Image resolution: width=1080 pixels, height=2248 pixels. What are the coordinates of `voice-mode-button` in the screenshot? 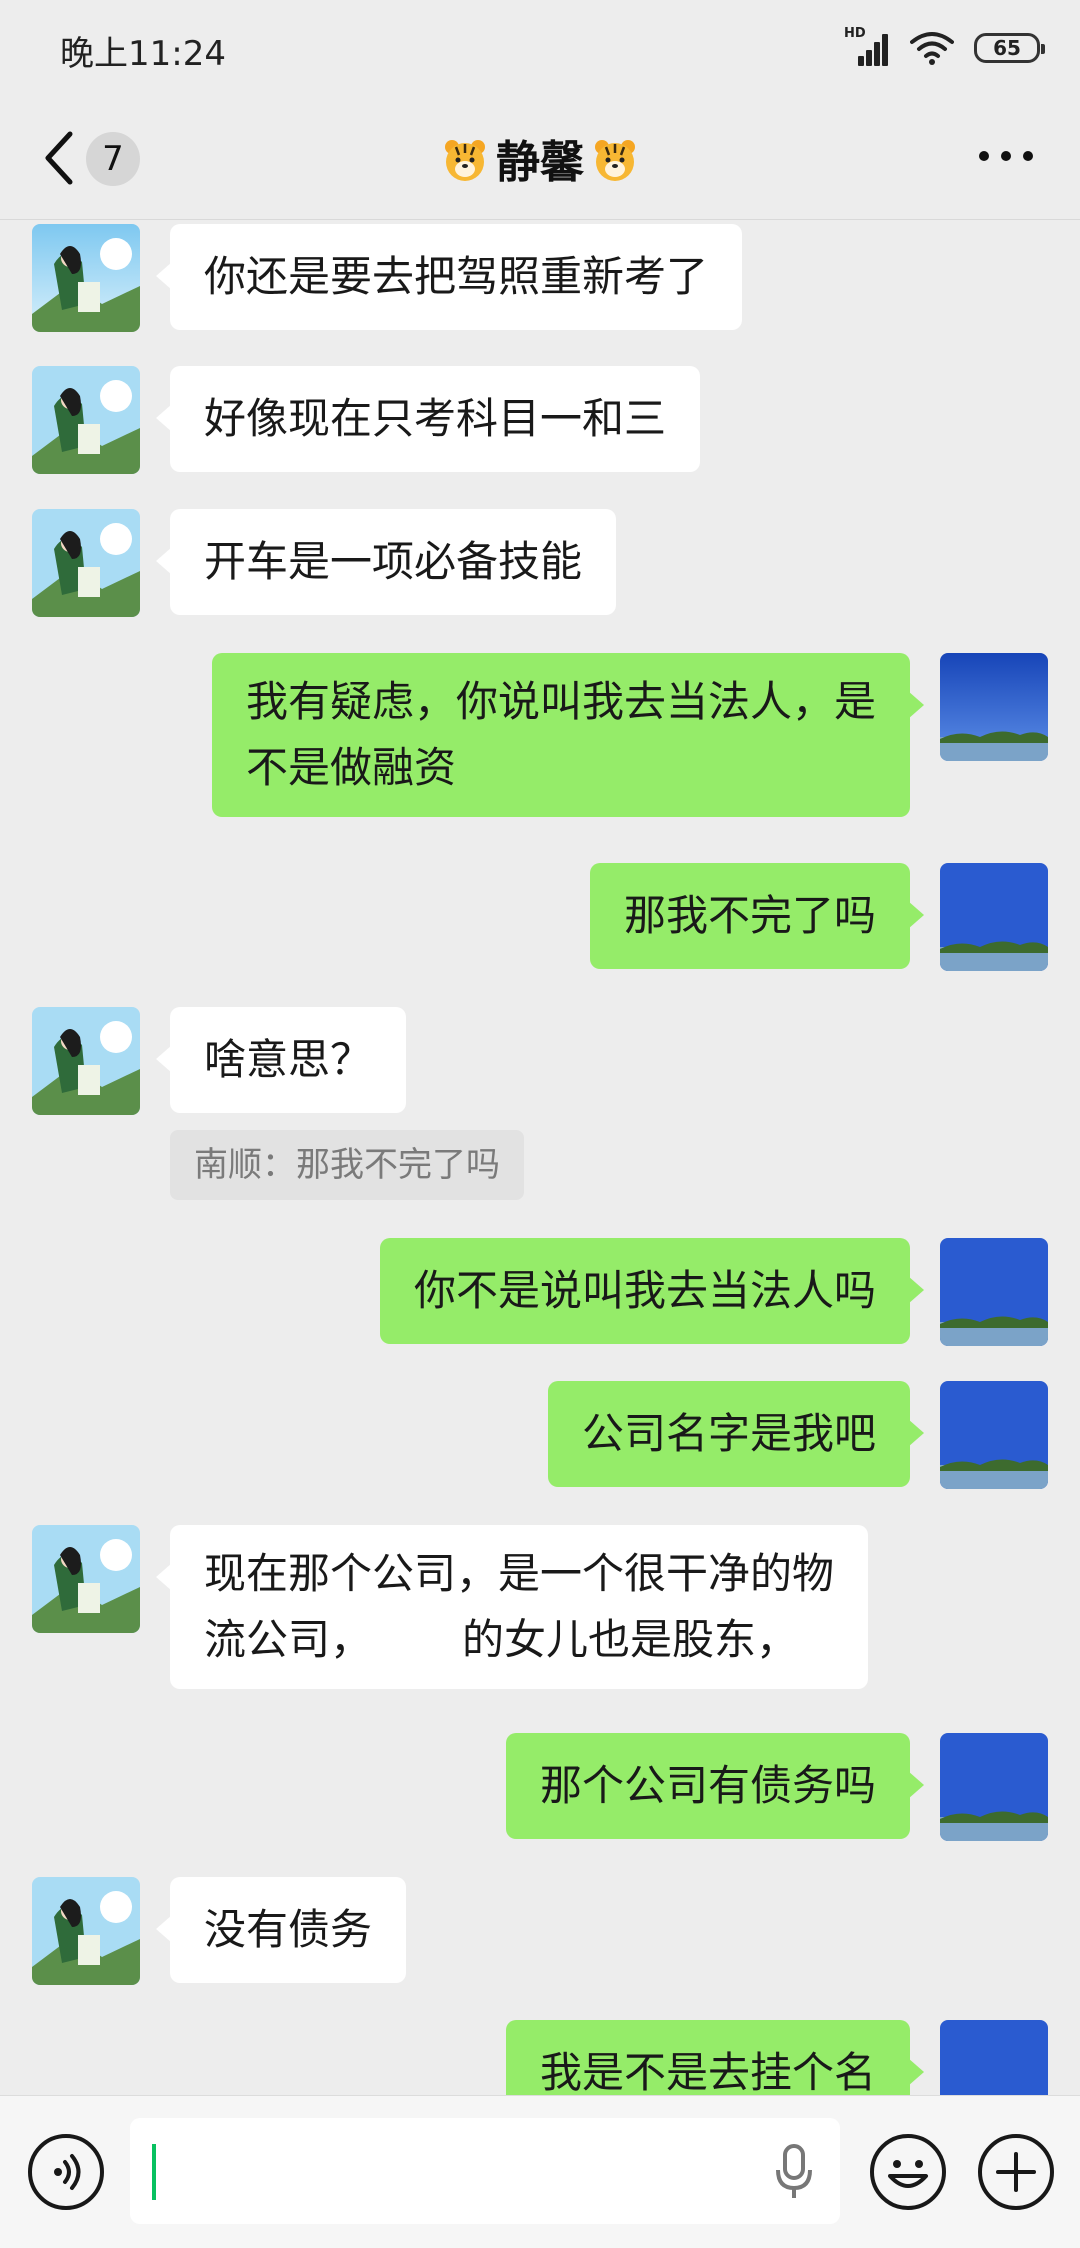 It's located at (66, 2172).